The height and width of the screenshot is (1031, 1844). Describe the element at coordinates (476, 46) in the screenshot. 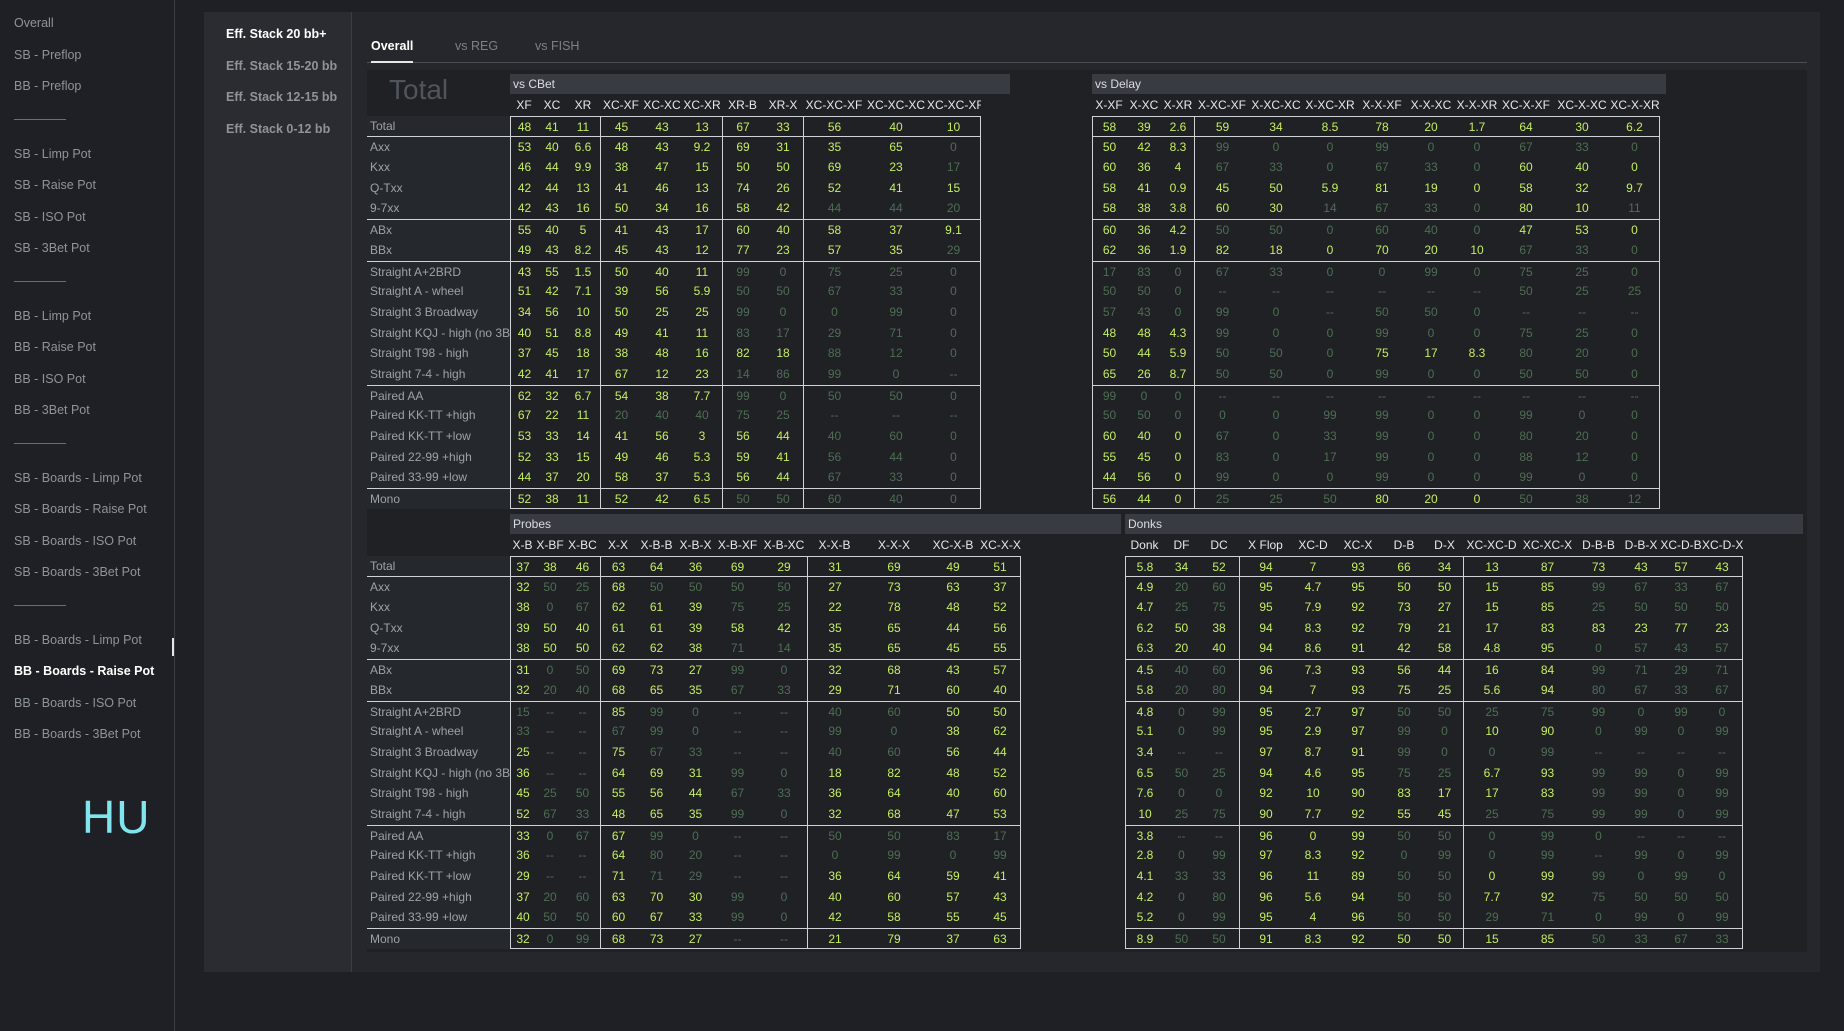

I see `tab-vs-reg: vs REG` at that location.